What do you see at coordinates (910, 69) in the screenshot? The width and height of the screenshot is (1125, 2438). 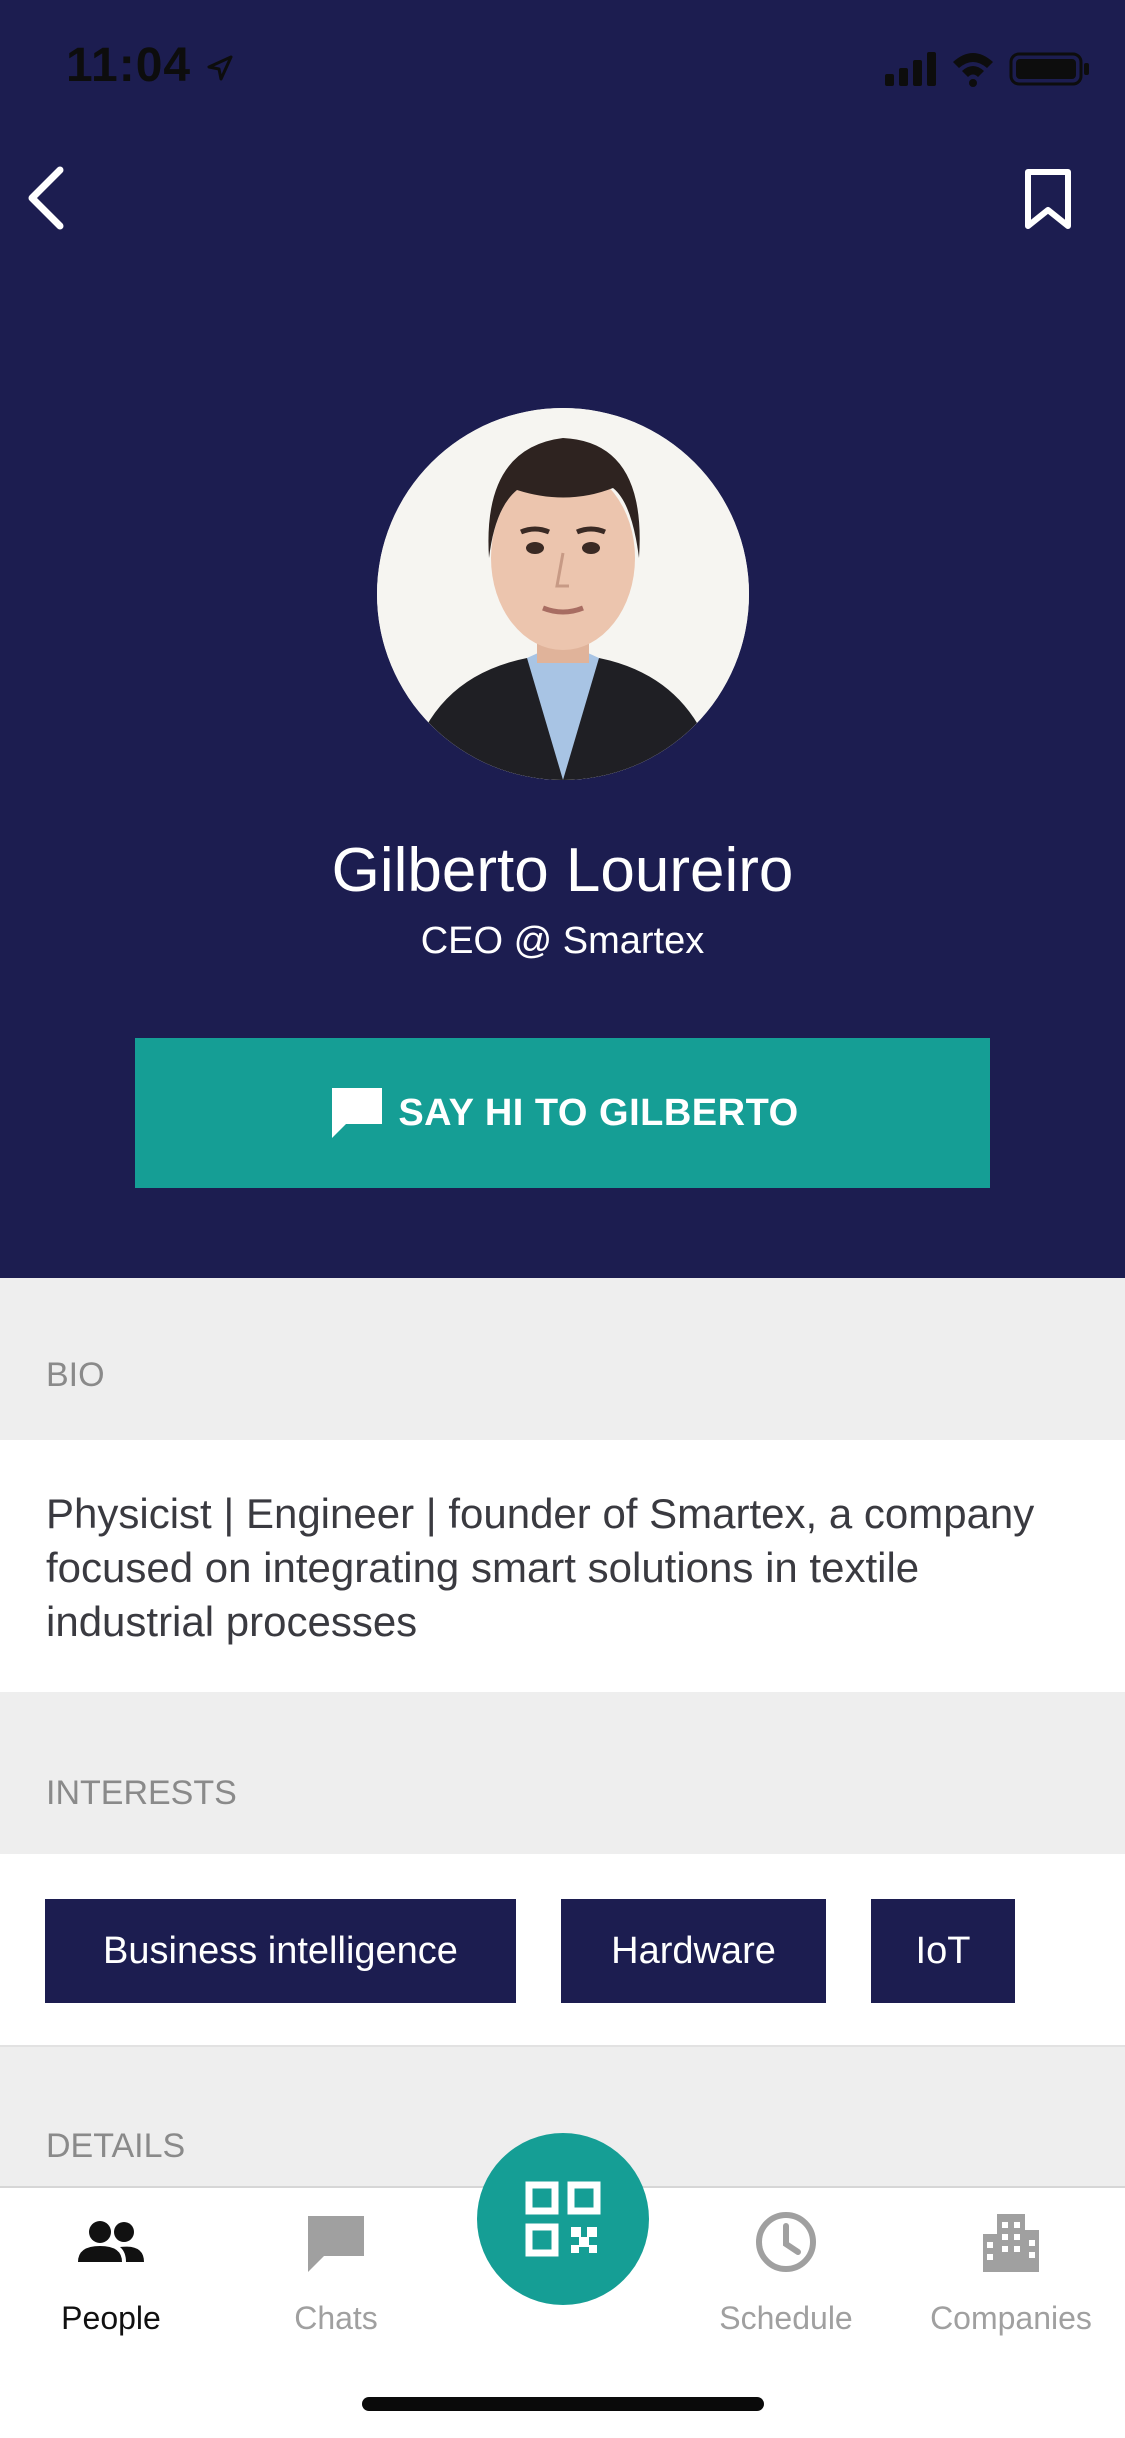 I see `signal-icon` at bounding box center [910, 69].